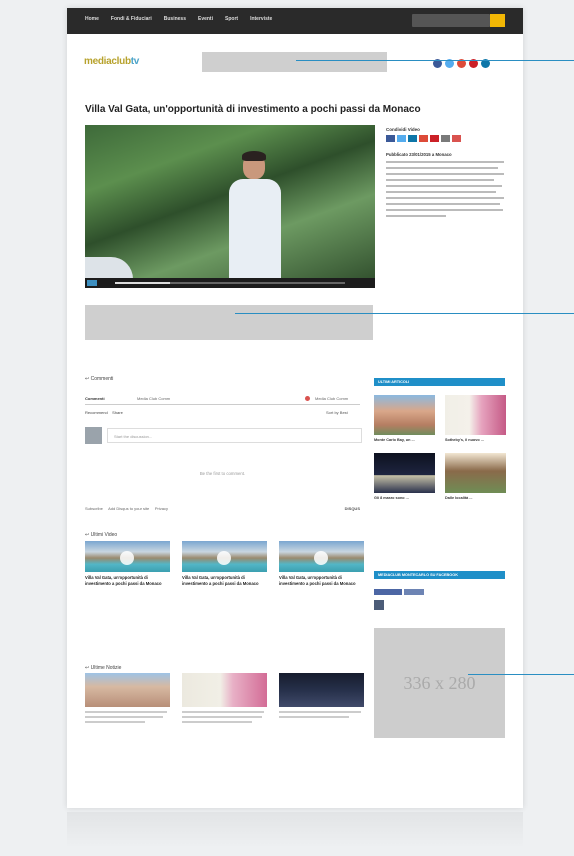  I want to click on latest-news-title: ↩ Ultime Notizie, so click(103, 668).